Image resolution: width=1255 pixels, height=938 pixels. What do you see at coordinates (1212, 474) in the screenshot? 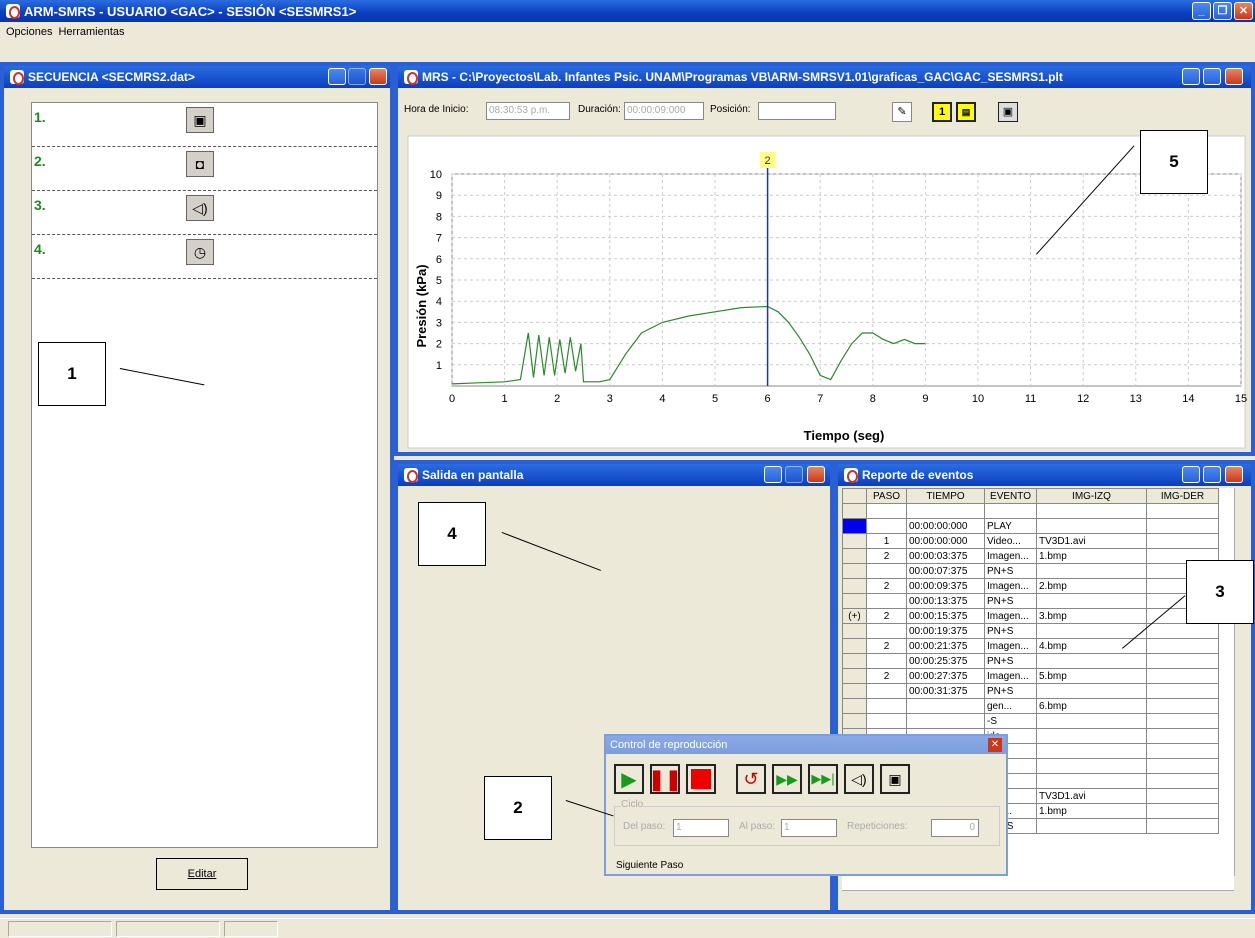
I see `events-maximize-button` at bounding box center [1212, 474].